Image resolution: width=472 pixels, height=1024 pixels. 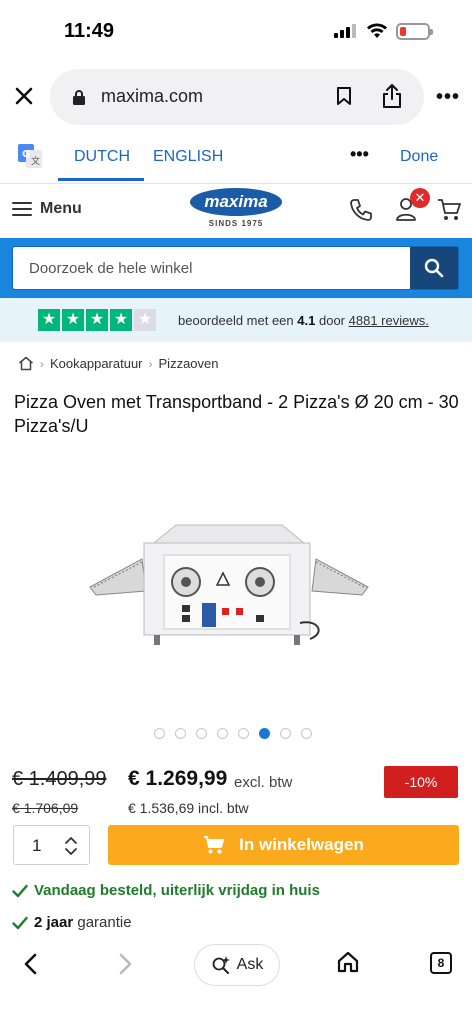 What do you see at coordinates (263, 782) in the screenshot?
I see `excl-vat-label: excl. btw` at bounding box center [263, 782].